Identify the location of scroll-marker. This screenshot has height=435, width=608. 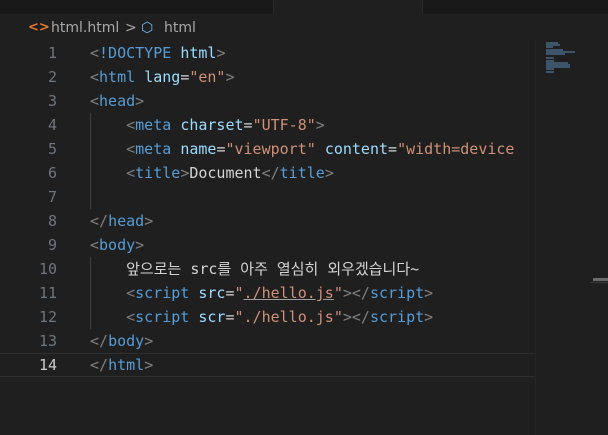
(599, 282).